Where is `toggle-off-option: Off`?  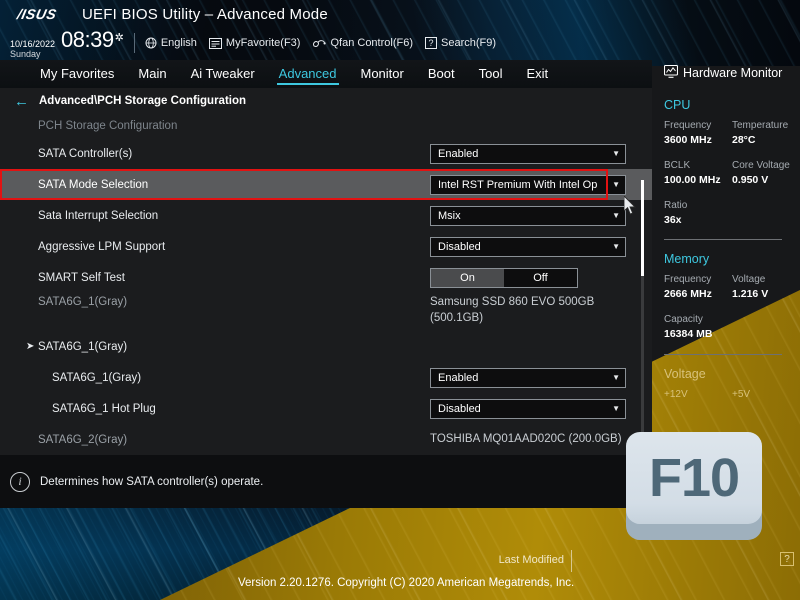 toggle-off-option: Off is located at coordinates (540, 278).